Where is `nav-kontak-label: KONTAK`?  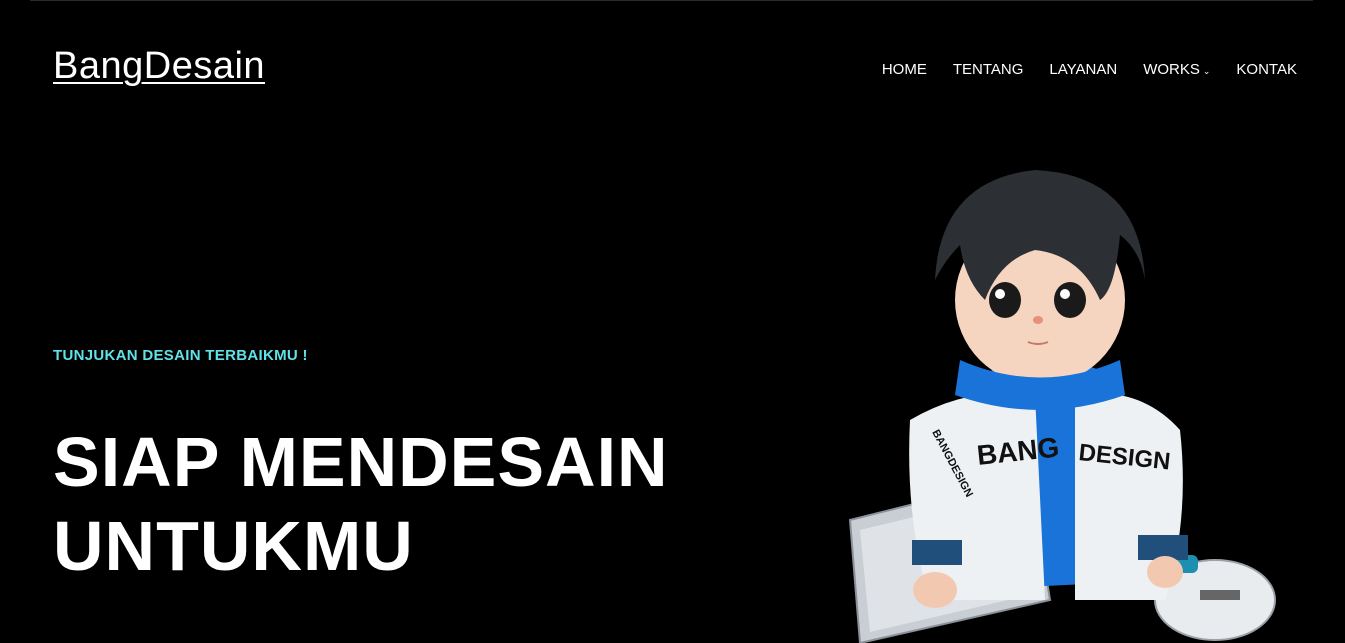
nav-kontak-label: KONTAK is located at coordinates (1266, 69).